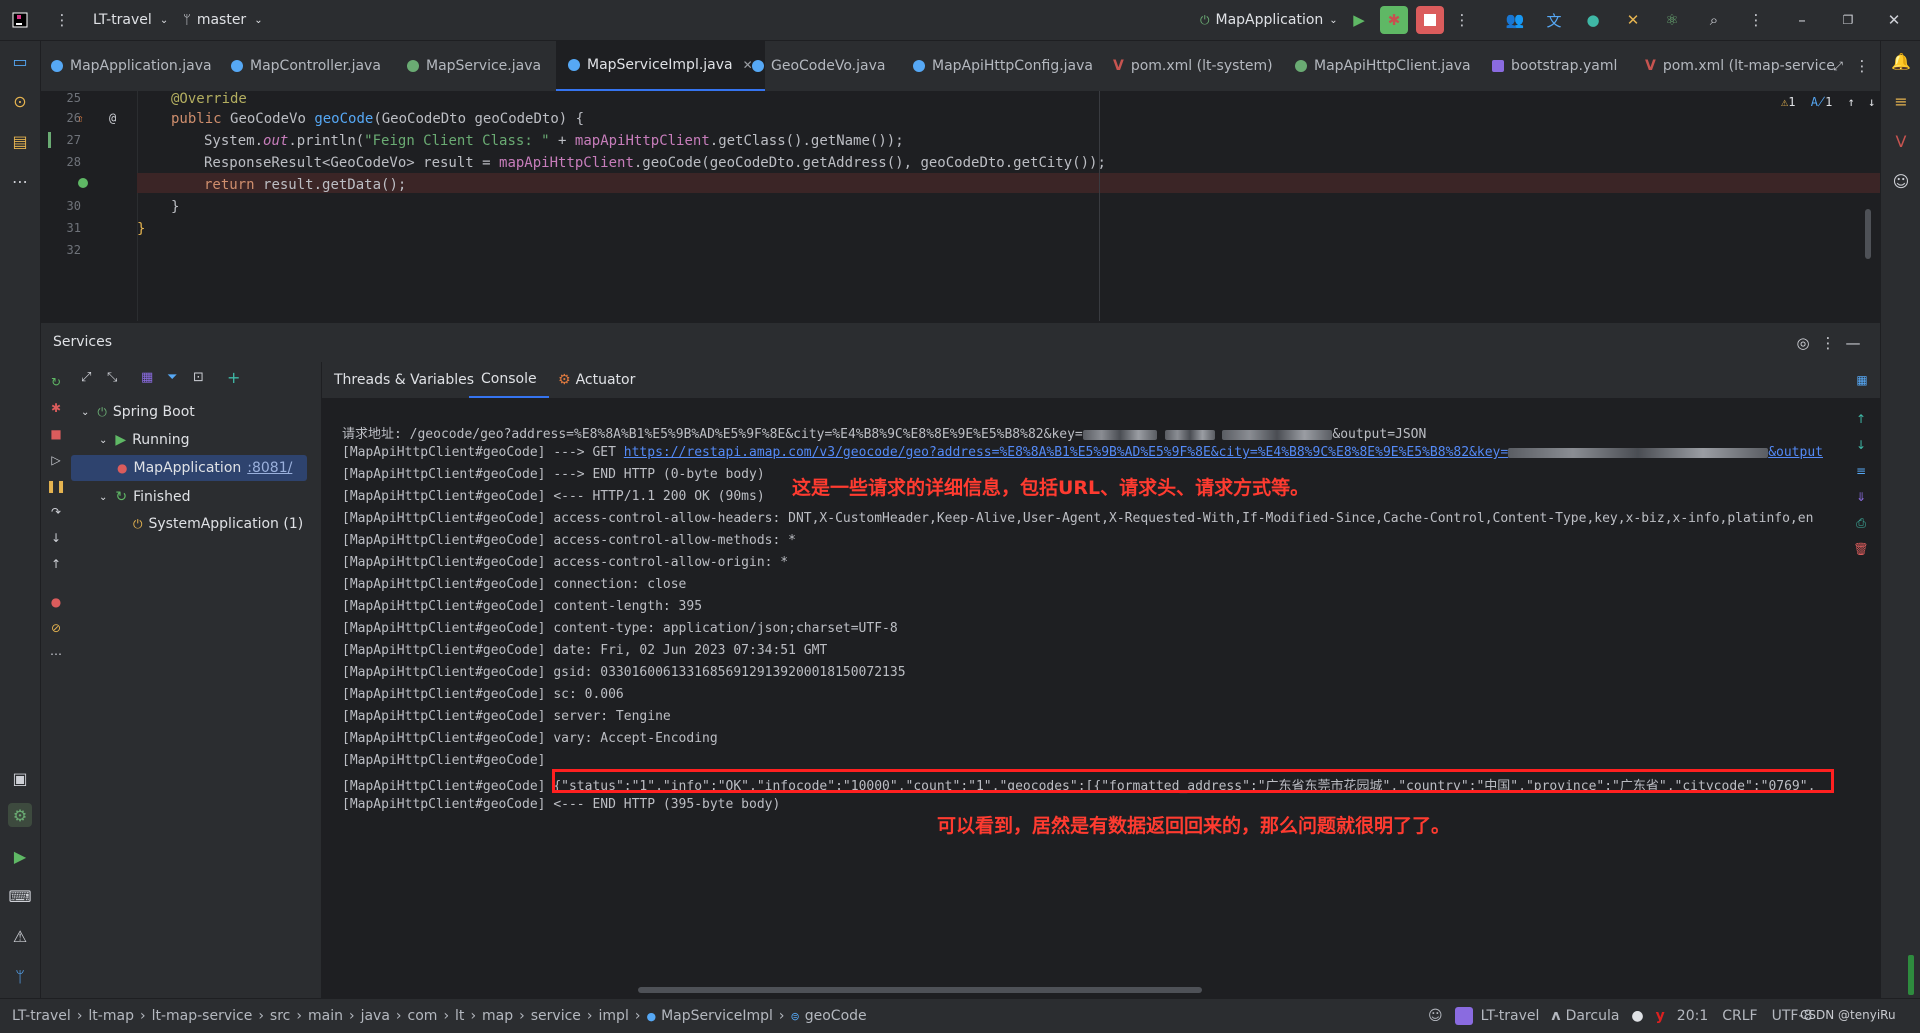 Image resolution: width=1920 pixels, height=1033 pixels. Describe the element at coordinates (1714, 20) in the screenshot. I see `search-icon: ⌕` at that location.